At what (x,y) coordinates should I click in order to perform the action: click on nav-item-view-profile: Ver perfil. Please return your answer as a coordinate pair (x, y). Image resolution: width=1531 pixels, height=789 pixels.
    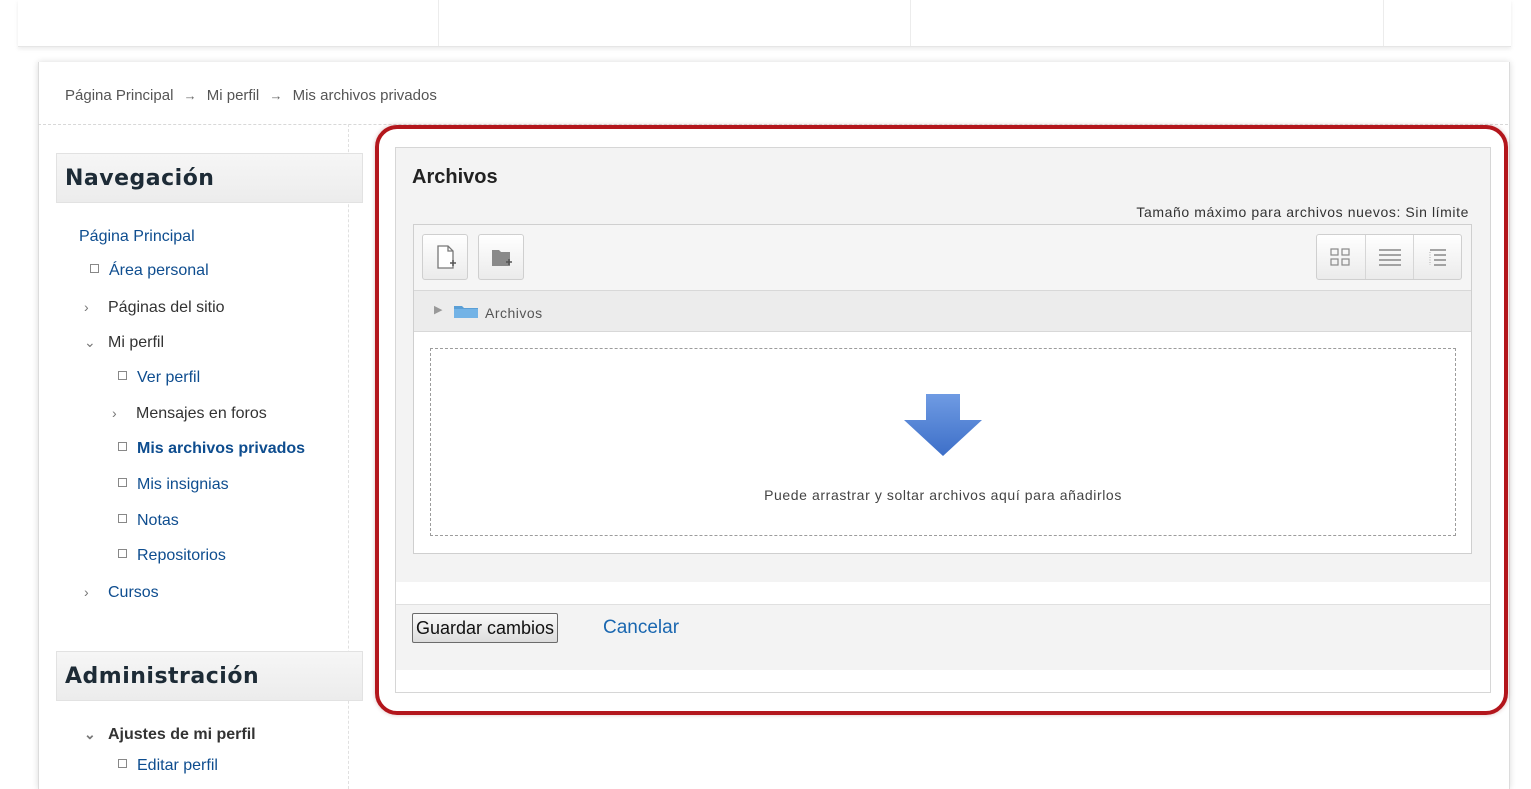
    Looking at the image, I should click on (159, 378).